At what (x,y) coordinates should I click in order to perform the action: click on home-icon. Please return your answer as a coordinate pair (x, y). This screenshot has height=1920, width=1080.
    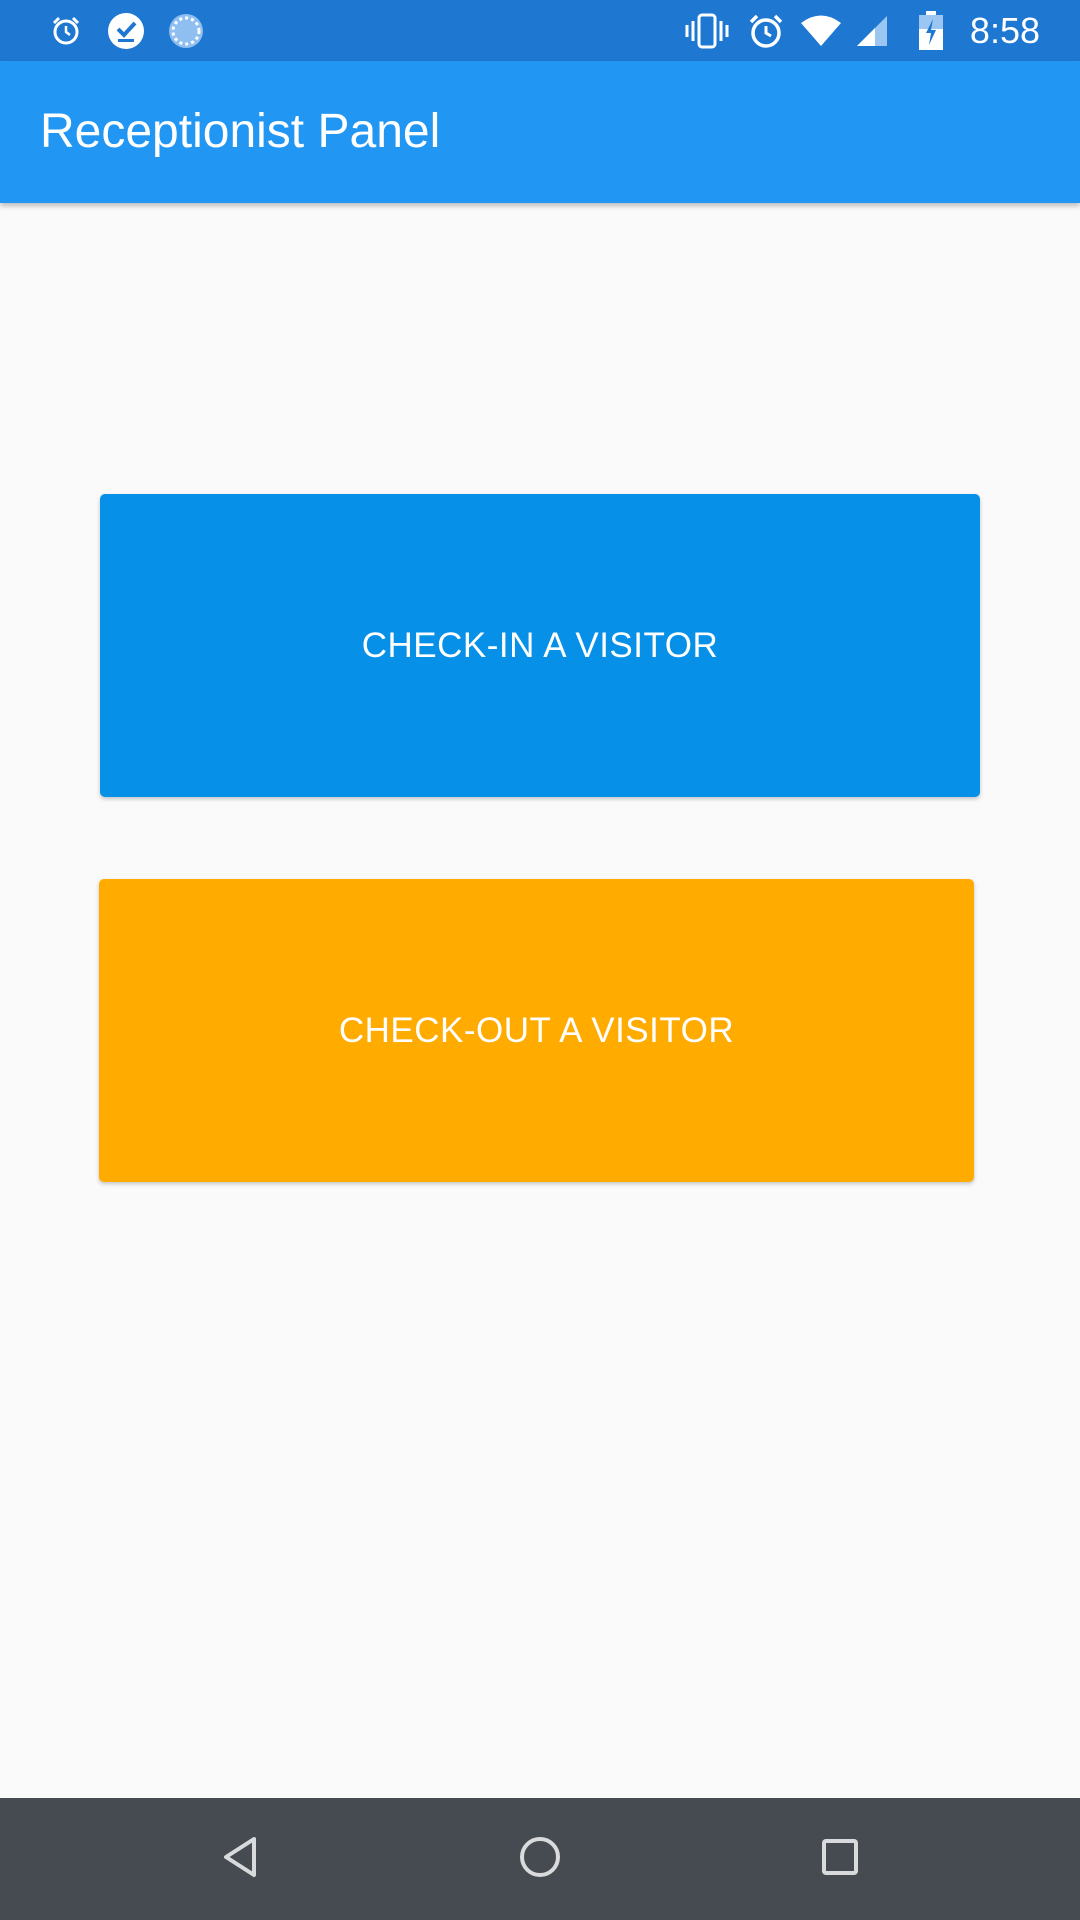
    Looking at the image, I should click on (540, 1859).